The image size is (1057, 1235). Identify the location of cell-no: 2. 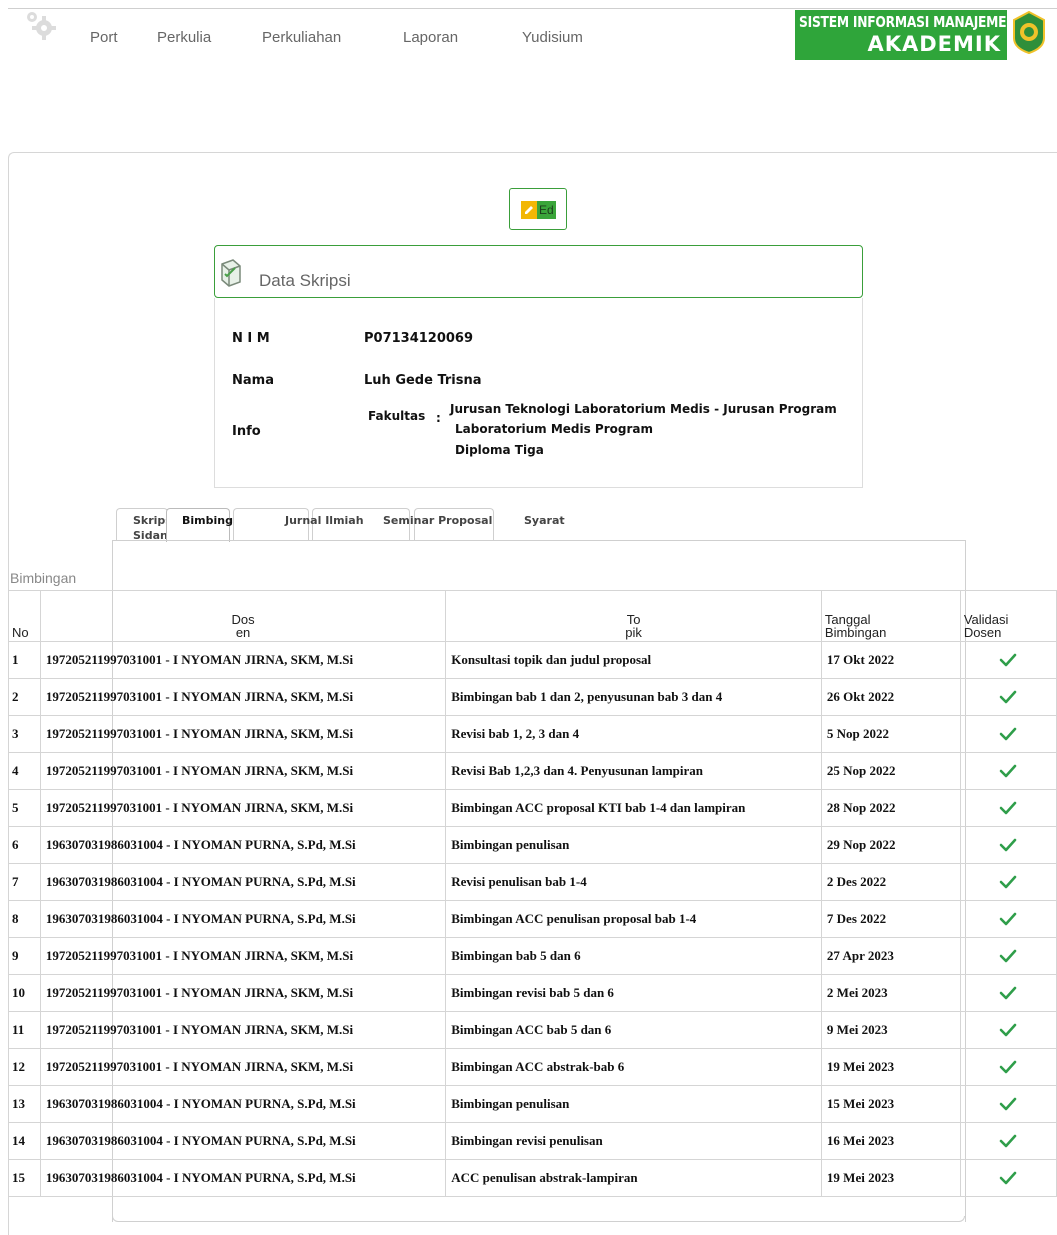
(24, 697).